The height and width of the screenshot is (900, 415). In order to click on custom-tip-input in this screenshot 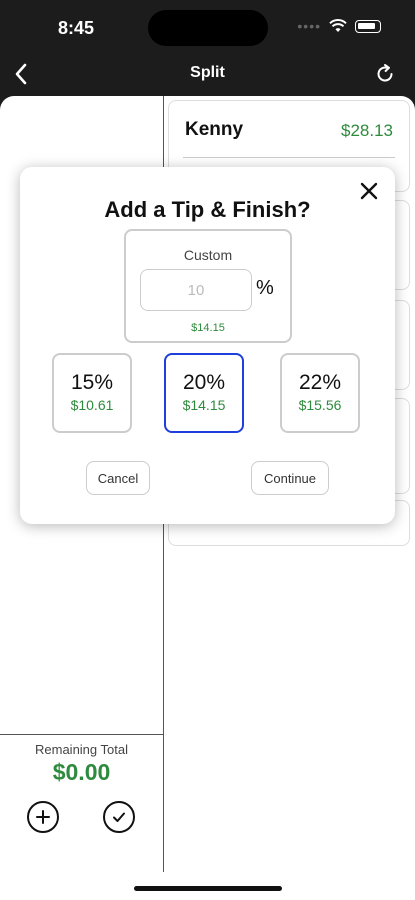, I will do `click(196, 290)`.